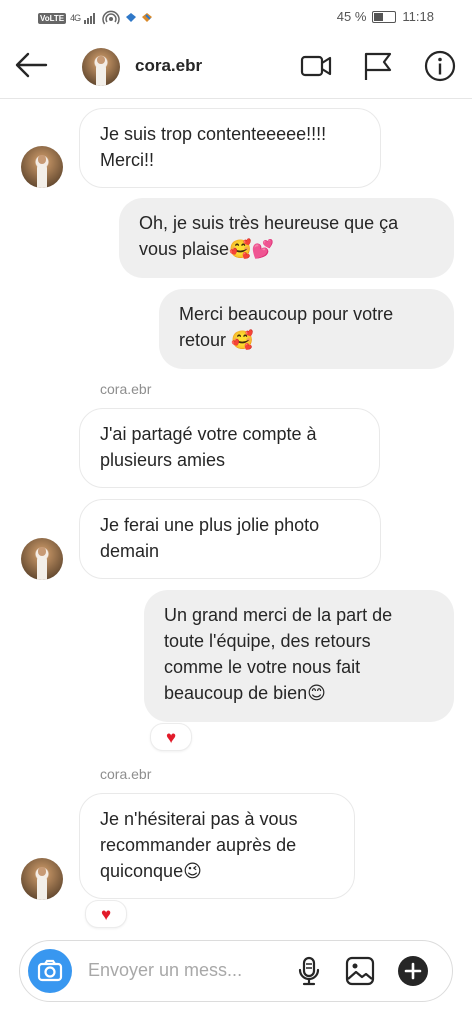 This screenshot has width=472, height=1024. Describe the element at coordinates (306, 329) in the screenshot. I see `sent-message: Merci beaucoup pour votre retour 🥰` at that location.